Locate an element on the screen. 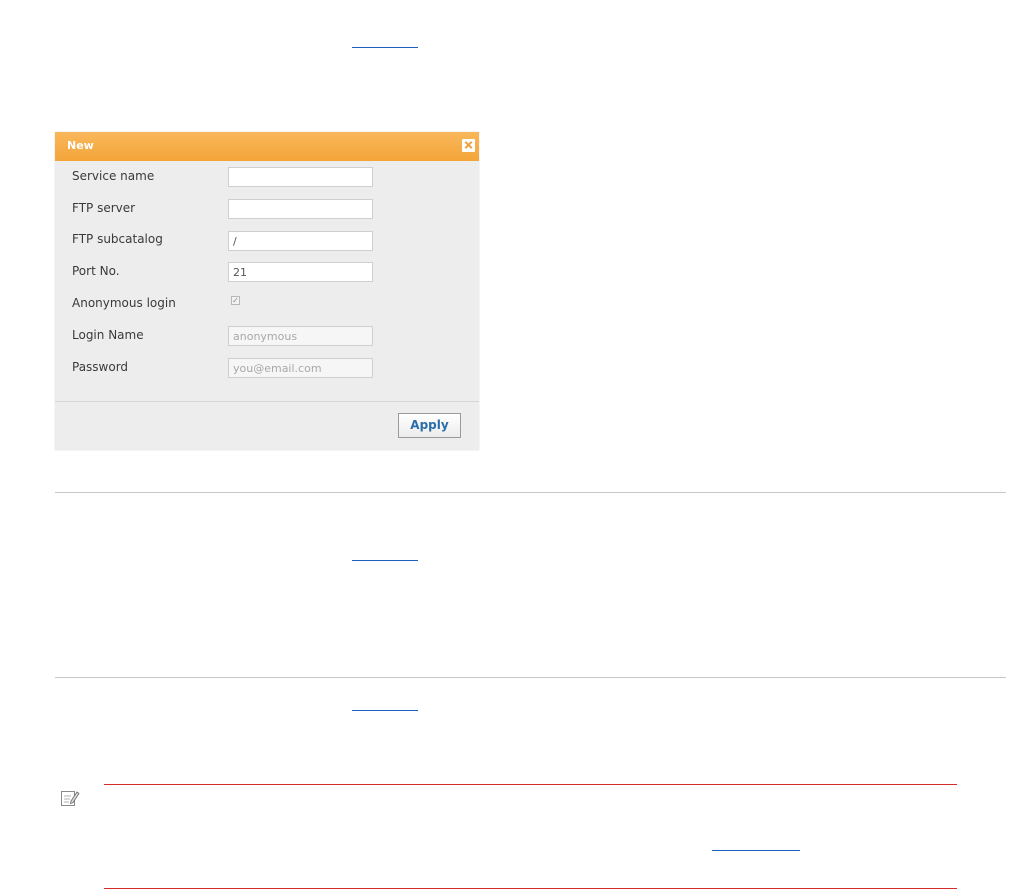 The image size is (1015, 890). close-icon is located at coordinates (468, 145).